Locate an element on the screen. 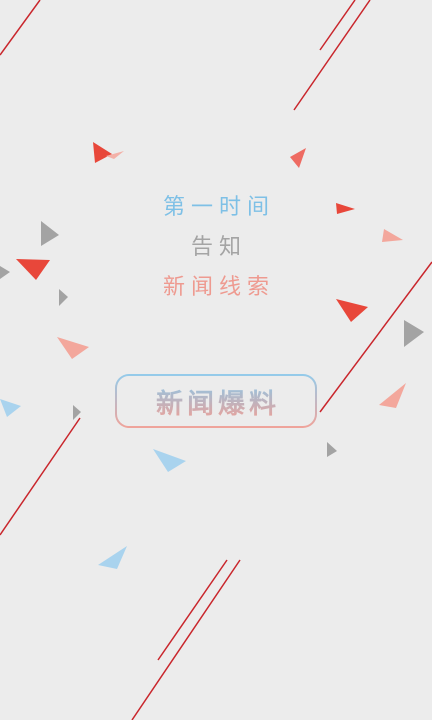 The width and height of the screenshot is (432, 720). news-tip-button: 新闻爆料 is located at coordinates (216, 401).